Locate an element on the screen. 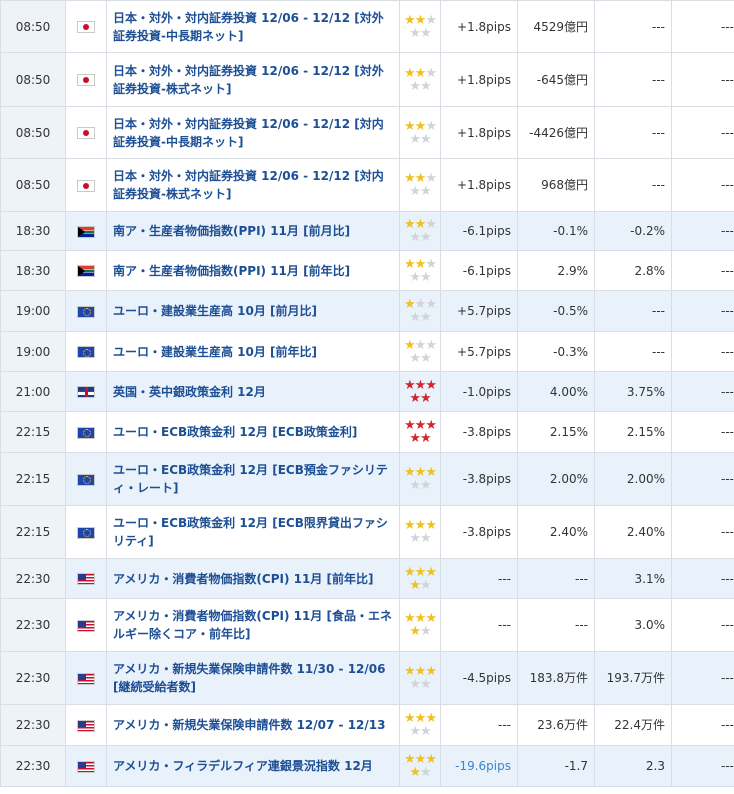 Image resolution: width=734 pixels, height=794 pixels. event-time: 21:00 is located at coordinates (33, 391).